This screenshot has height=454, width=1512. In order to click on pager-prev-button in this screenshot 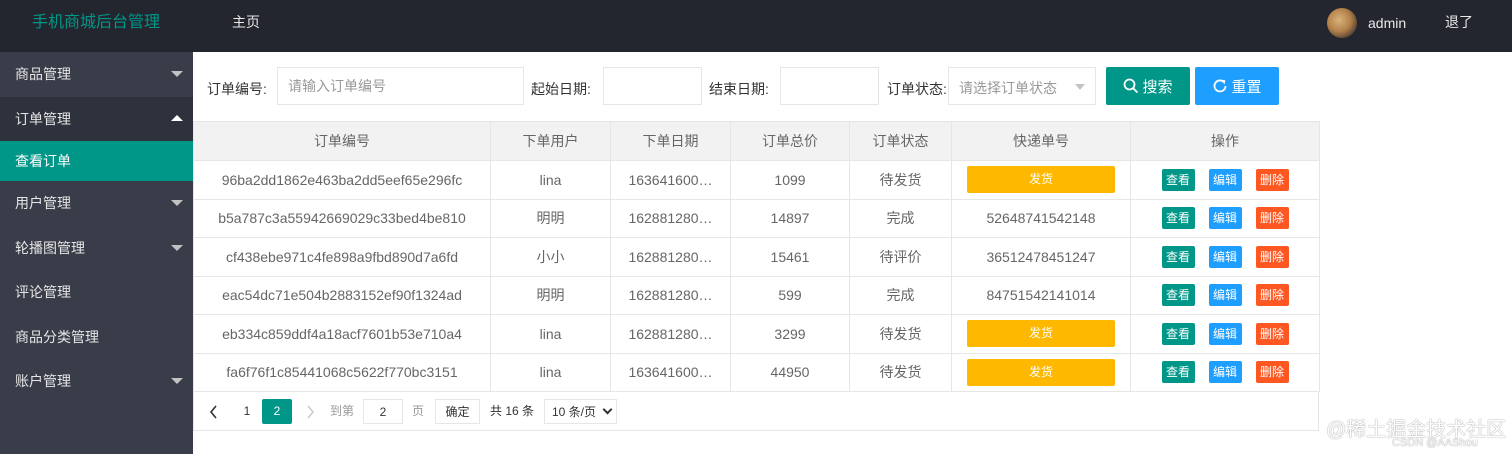, I will do `click(214, 411)`.